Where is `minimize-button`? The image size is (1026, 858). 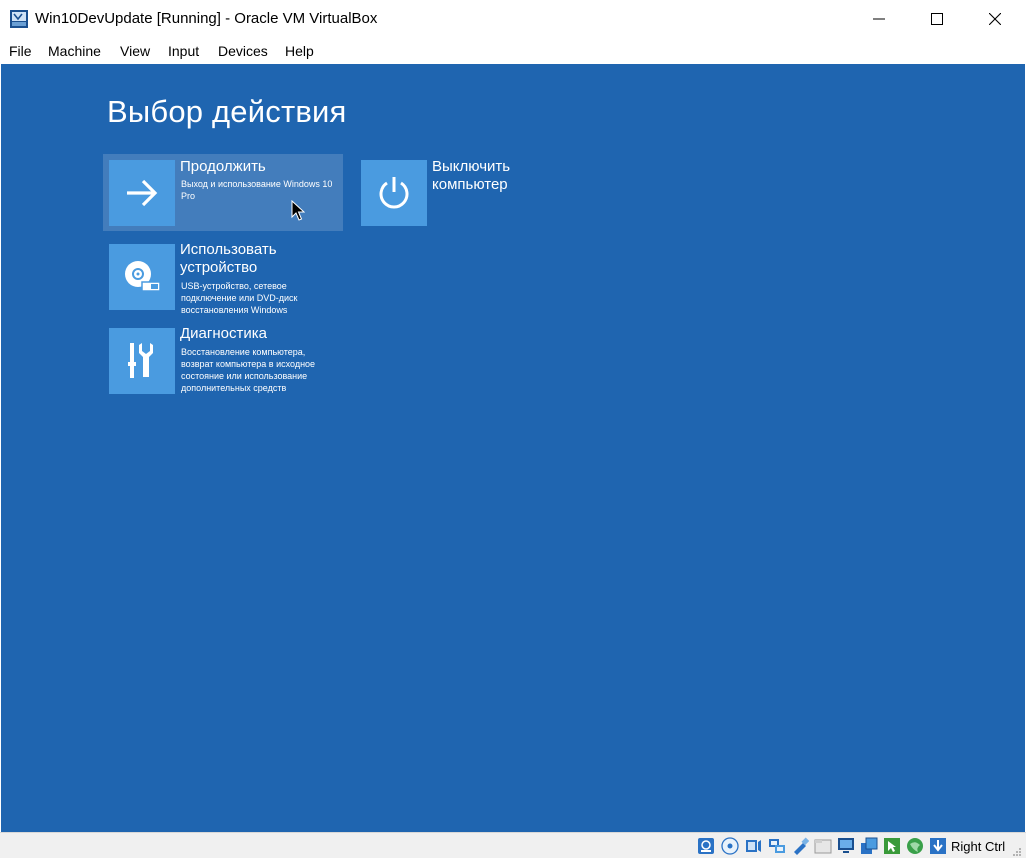 minimize-button is located at coordinates (879, 19).